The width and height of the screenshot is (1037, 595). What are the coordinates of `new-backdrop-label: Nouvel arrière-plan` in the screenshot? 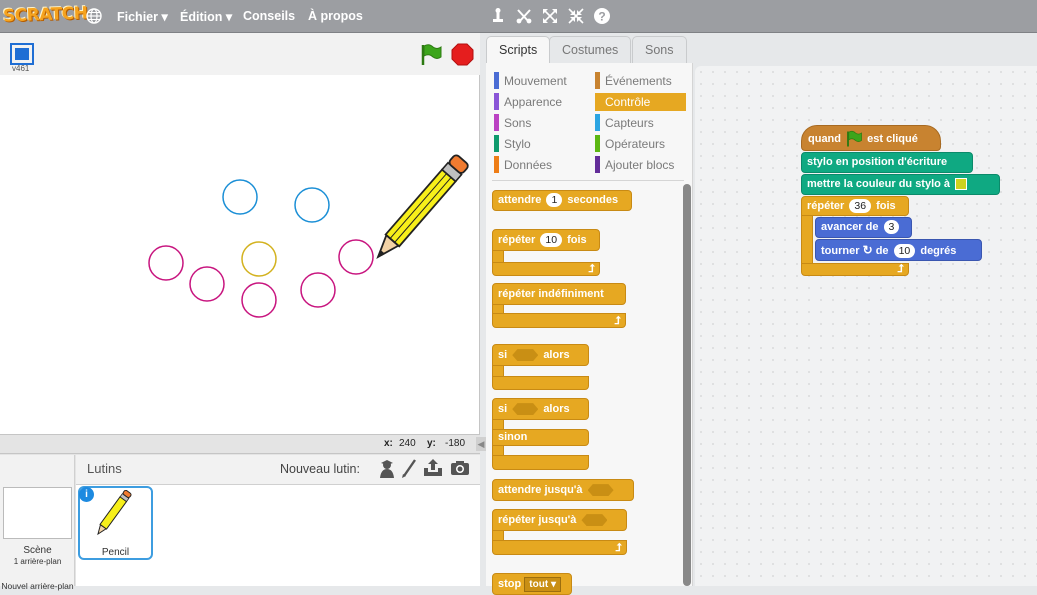 It's located at (37, 586).